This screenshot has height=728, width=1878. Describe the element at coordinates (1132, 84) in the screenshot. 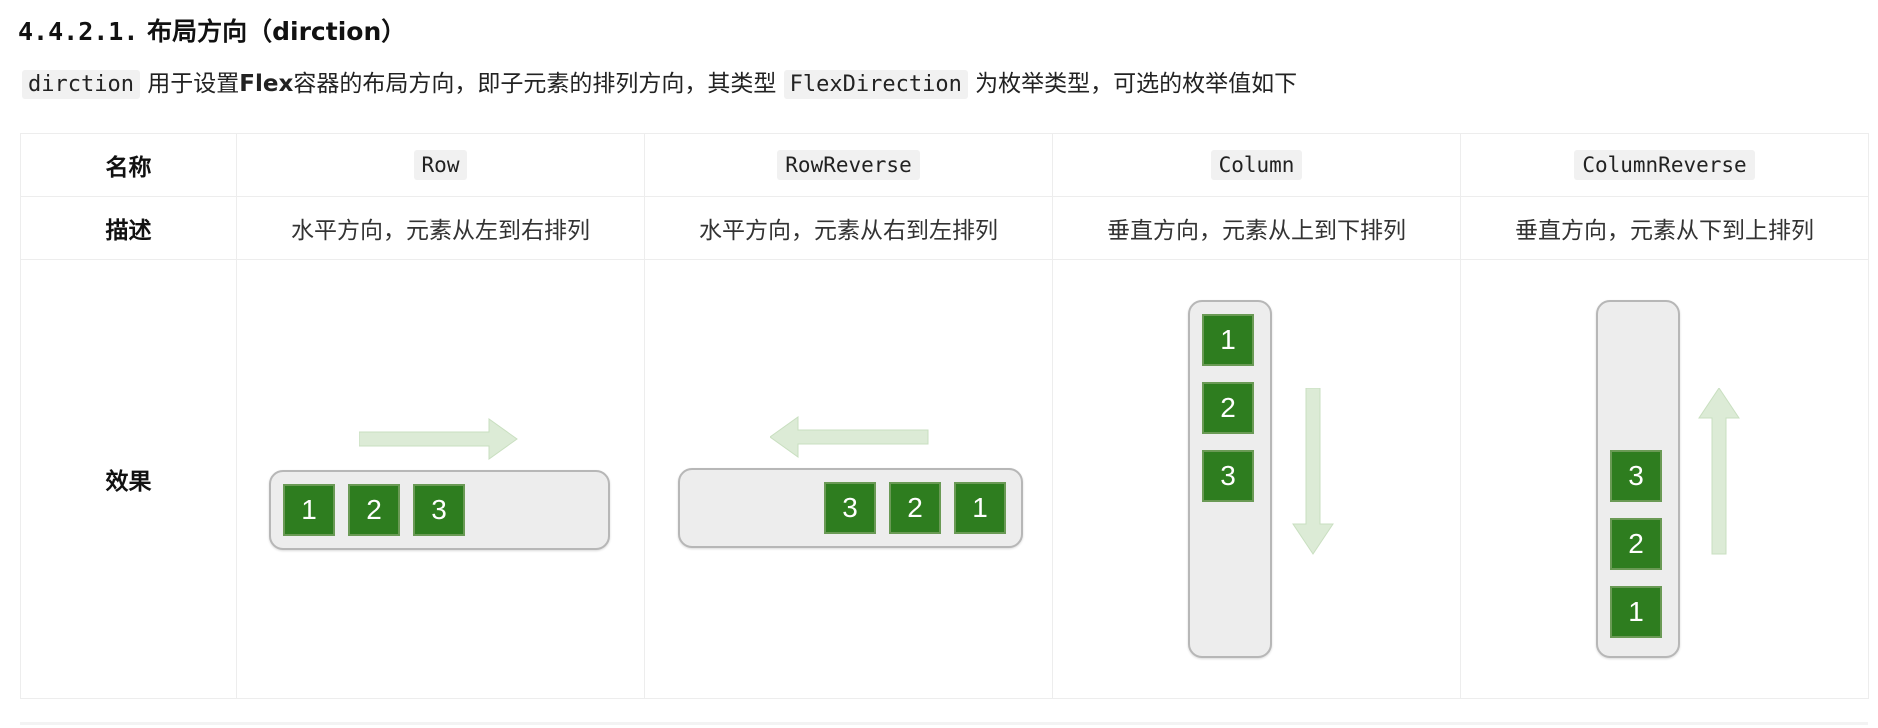

I see `intro-text-3: 为枚举类型，可选的枚举值如下` at that location.